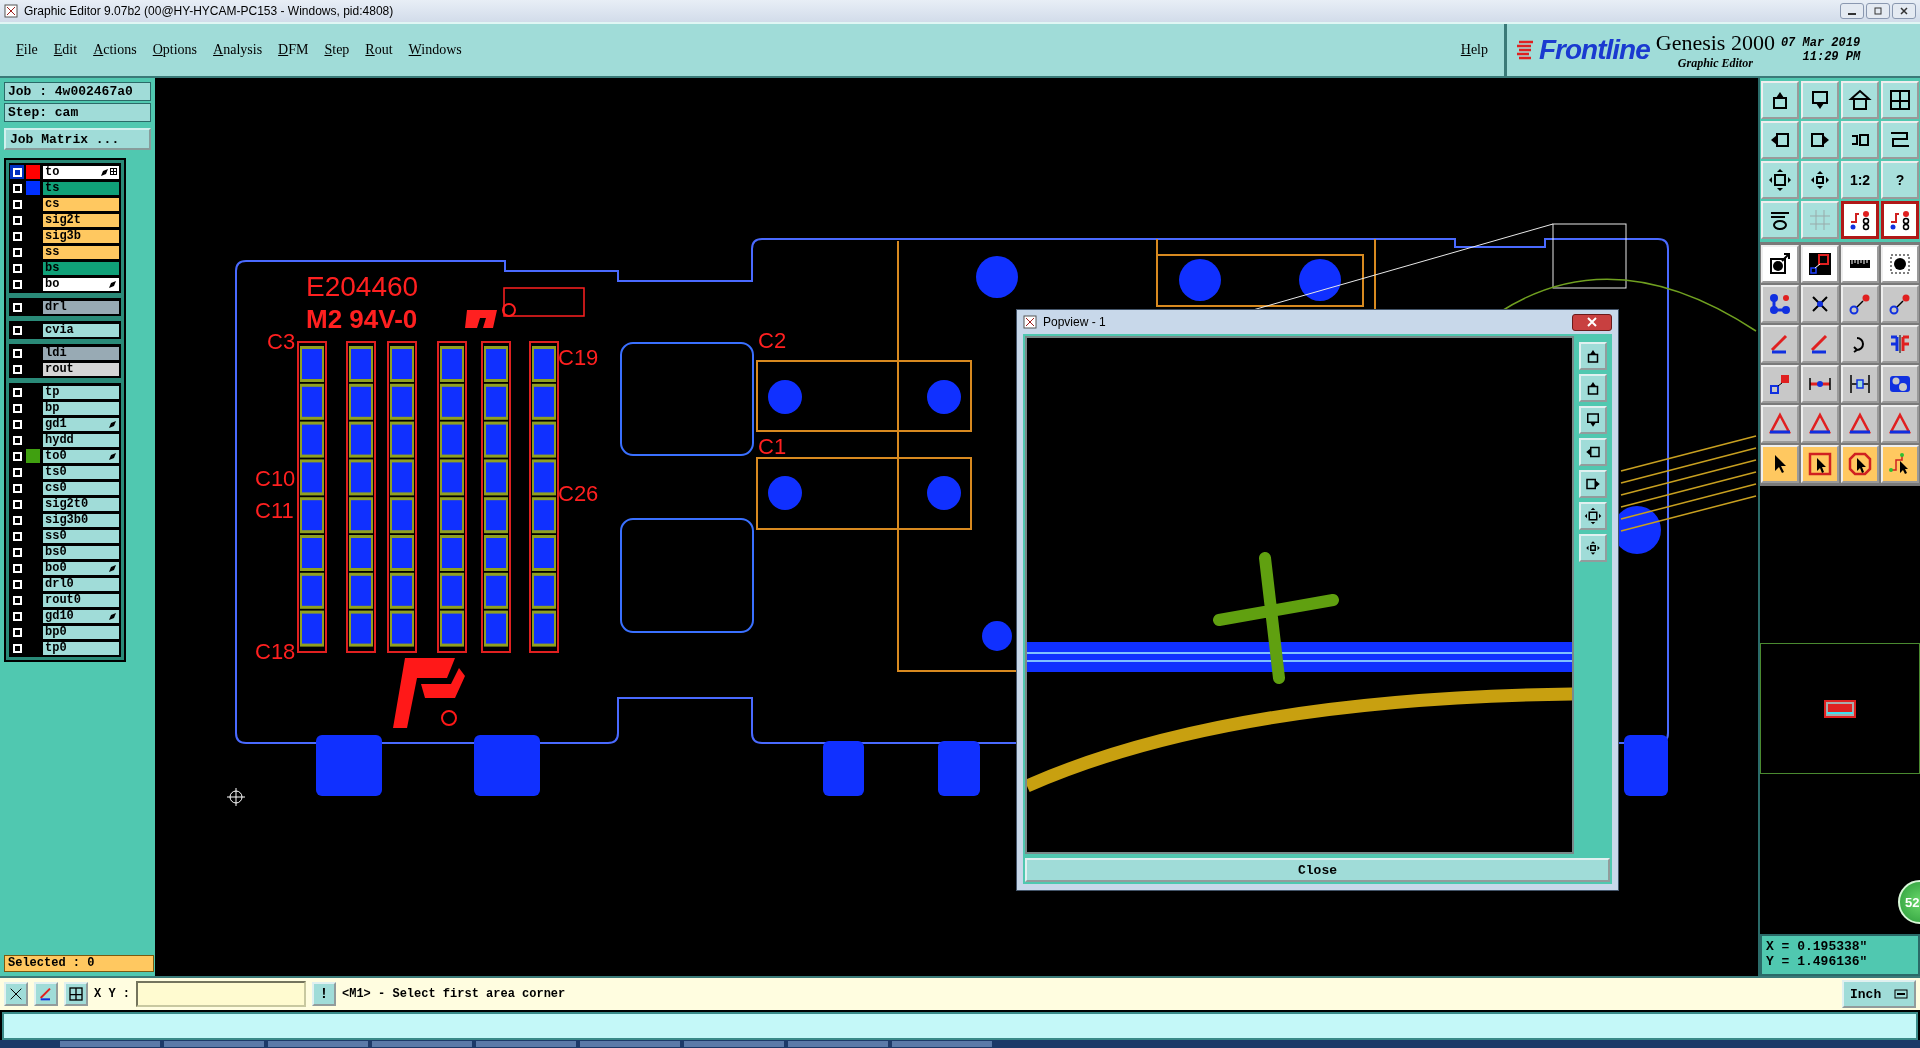 The image size is (1920, 1048). I want to click on layer-row: cs, so click(65, 204).